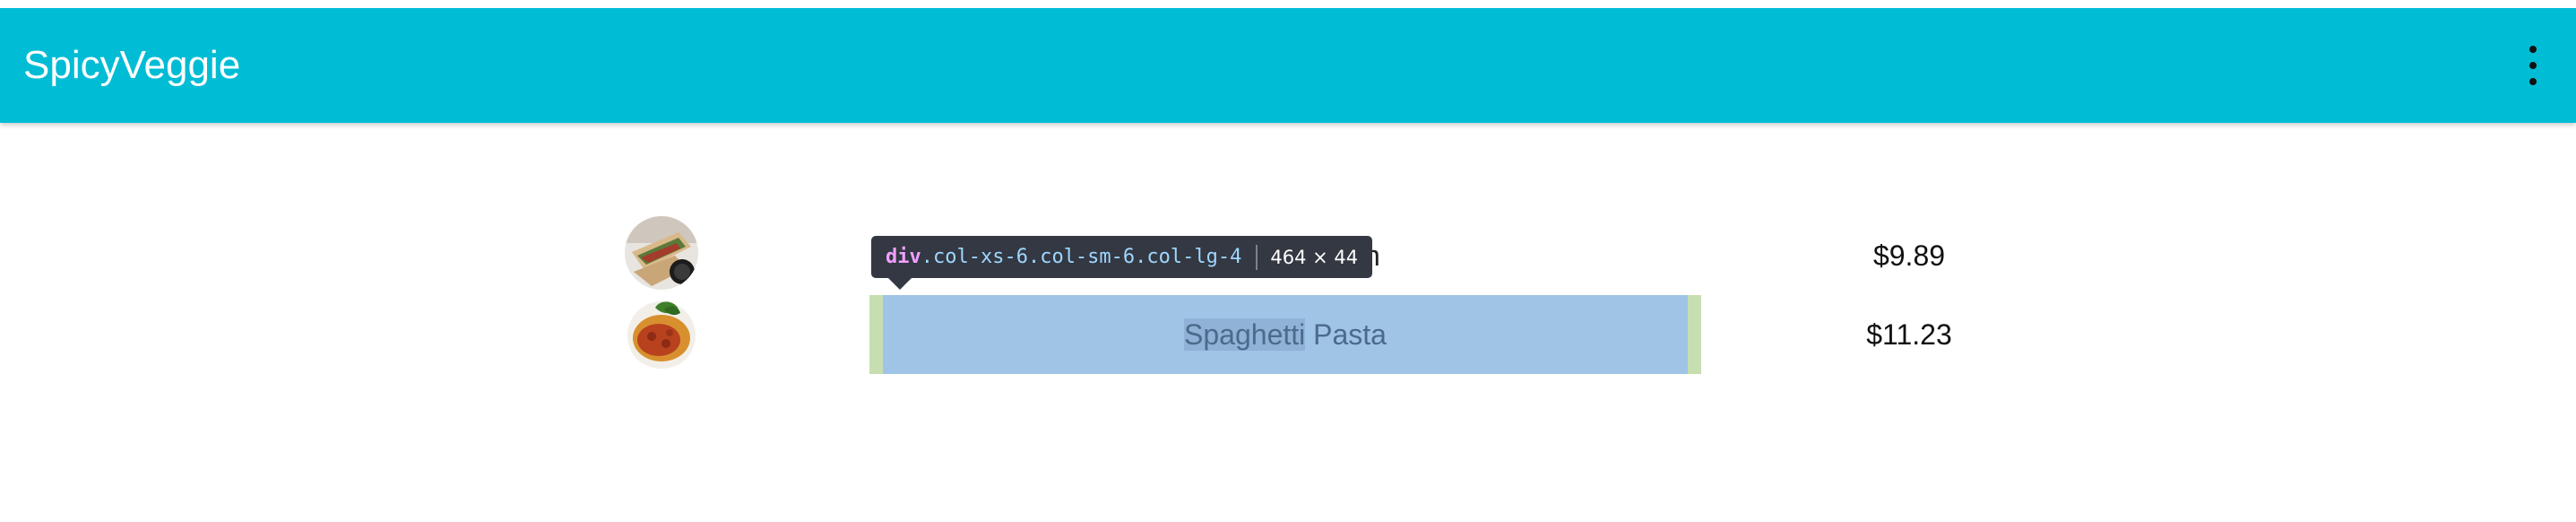 Image resolution: width=2576 pixels, height=522 pixels. Describe the element at coordinates (1346, 335) in the screenshot. I see `item-name-rest: Pasta` at that location.